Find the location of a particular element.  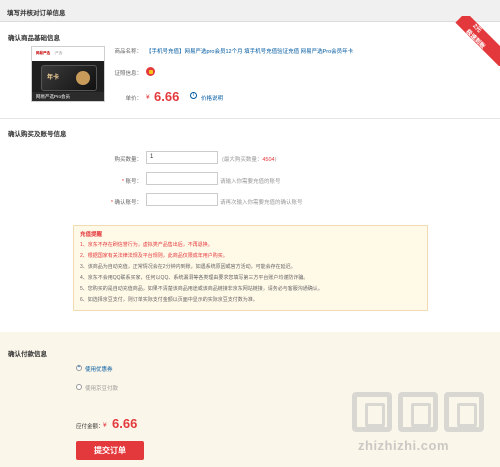

amount-currency: ¥ is located at coordinates (105, 425).